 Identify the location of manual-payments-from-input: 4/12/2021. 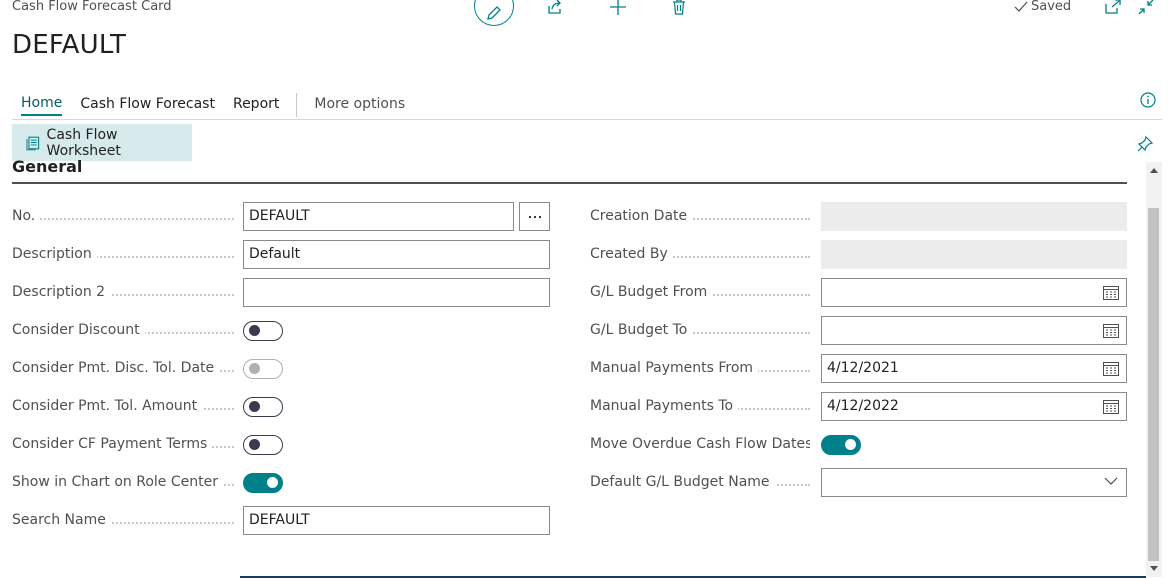
(974, 368).